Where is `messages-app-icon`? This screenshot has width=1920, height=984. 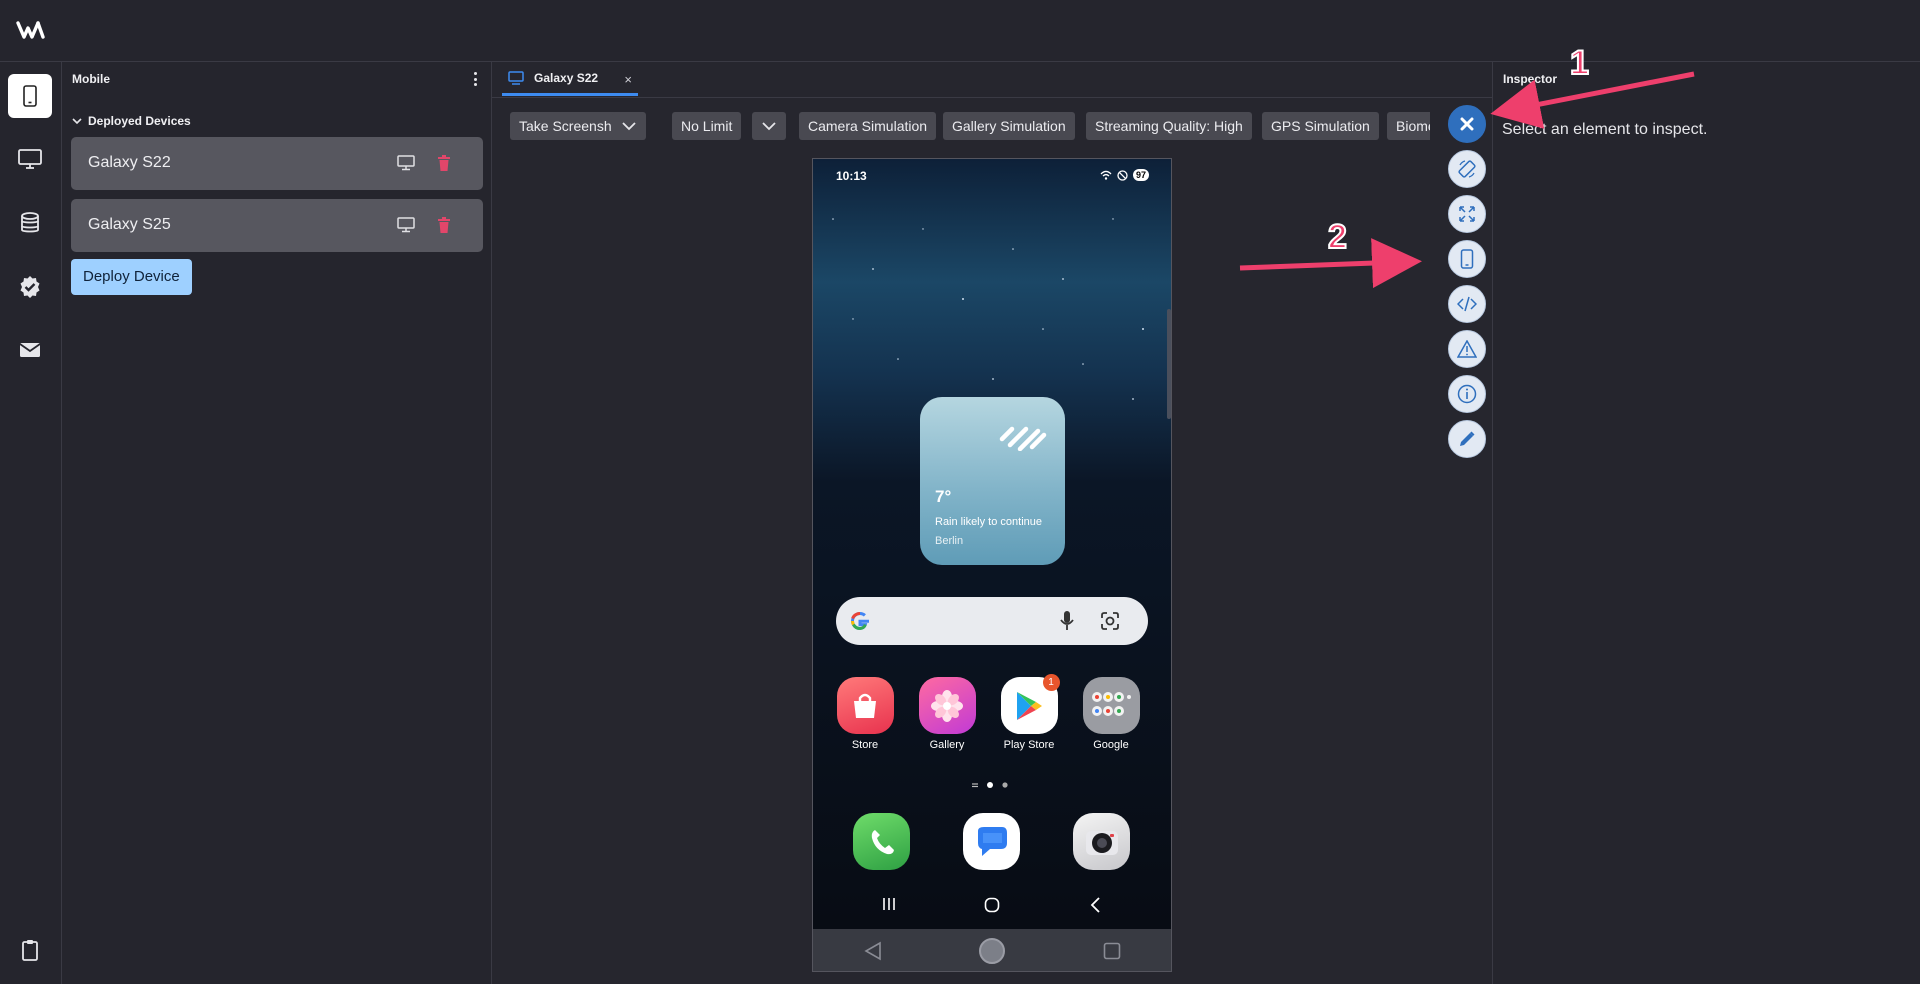
messages-app-icon is located at coordinates (991, 841).